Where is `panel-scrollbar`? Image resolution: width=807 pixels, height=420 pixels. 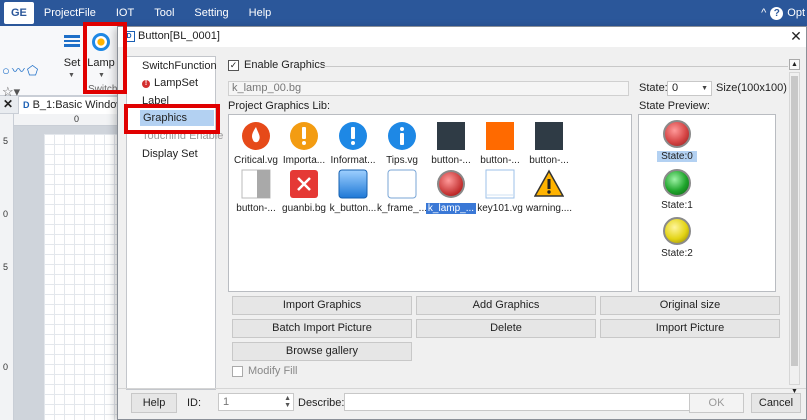
panel-scrollbar is located at coordinates (794, 228).